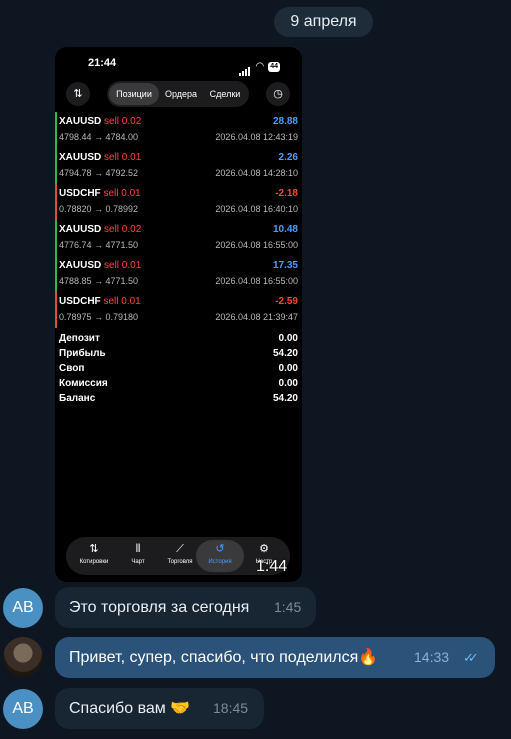 The image size is (511, 739). What do you see at coordinates (245, 67) in the screenshot?
I see `signal-icon` at bounding box center [245, 67].